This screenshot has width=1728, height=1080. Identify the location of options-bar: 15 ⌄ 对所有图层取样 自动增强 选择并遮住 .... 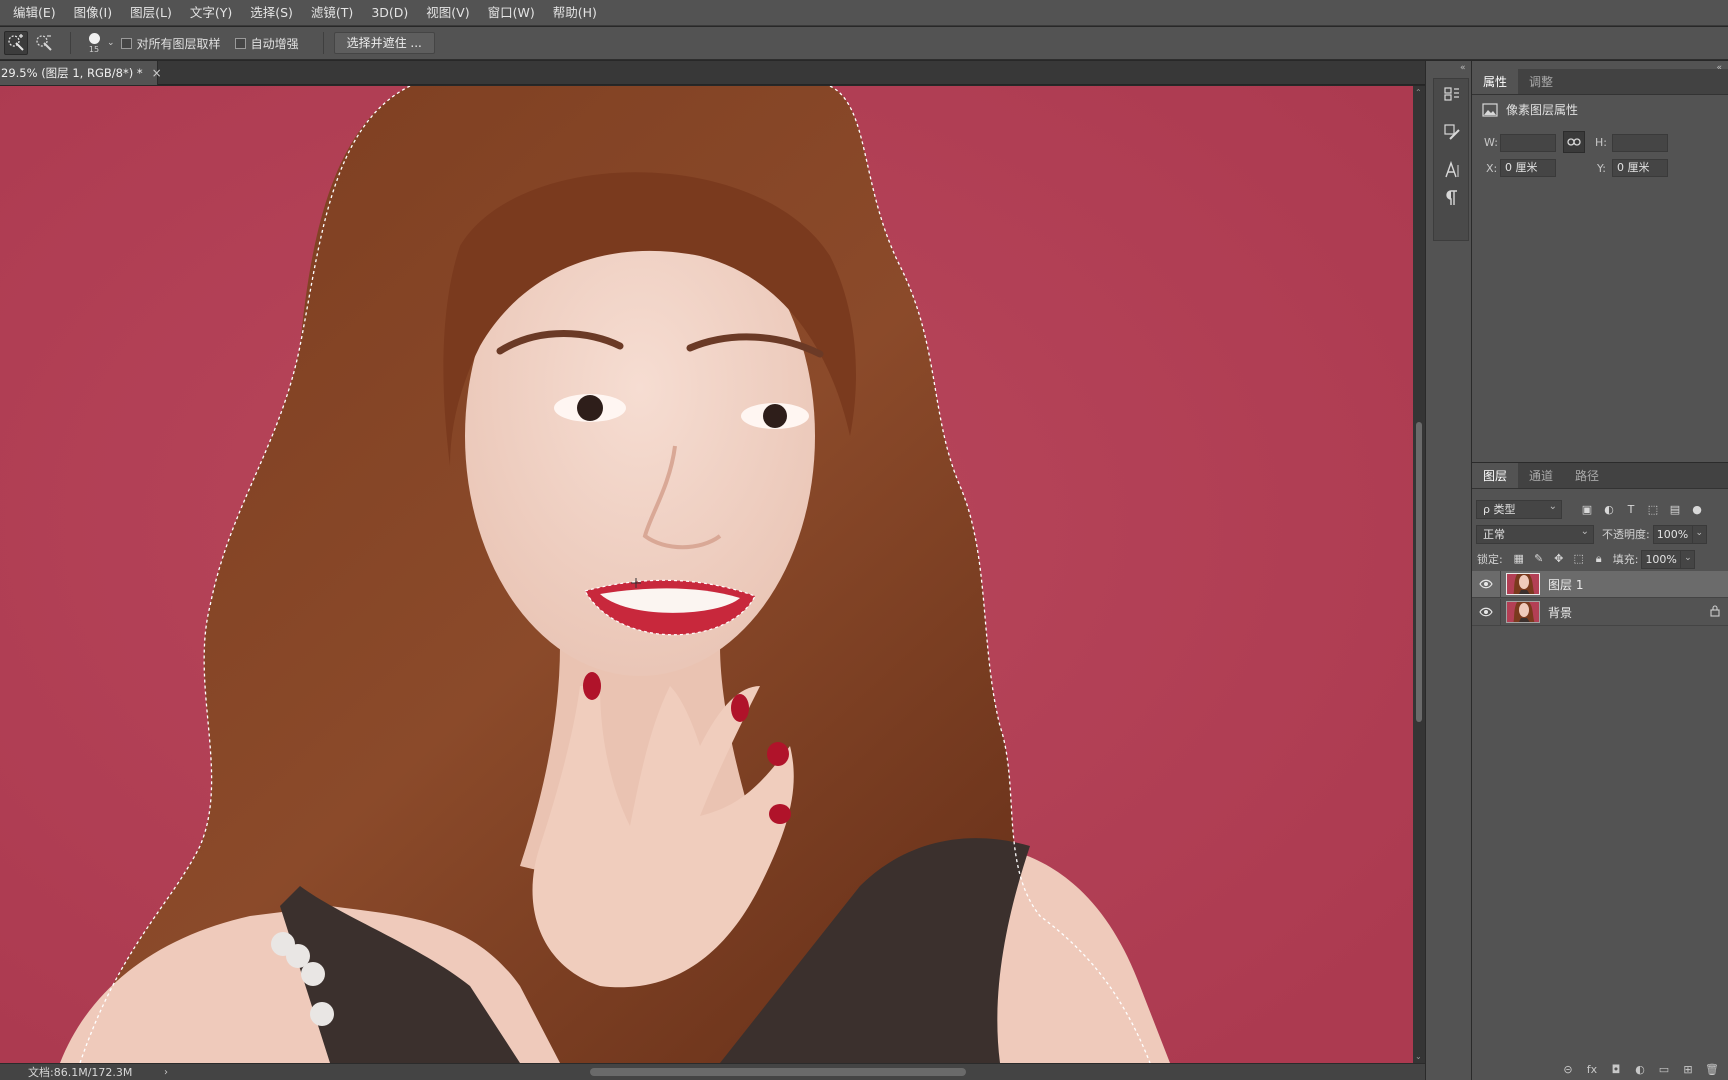
(864, 43).